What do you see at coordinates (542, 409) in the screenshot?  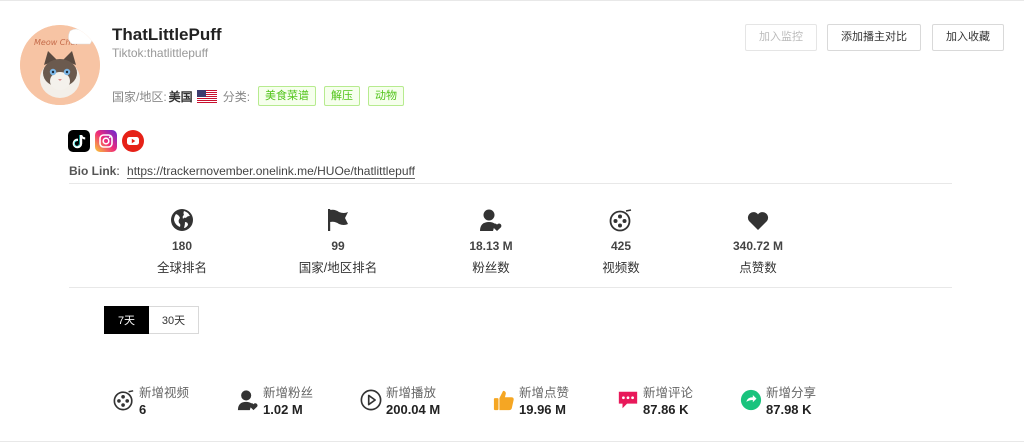 I see `increment-value: 19.96 M` at bounding box center [542, 409].